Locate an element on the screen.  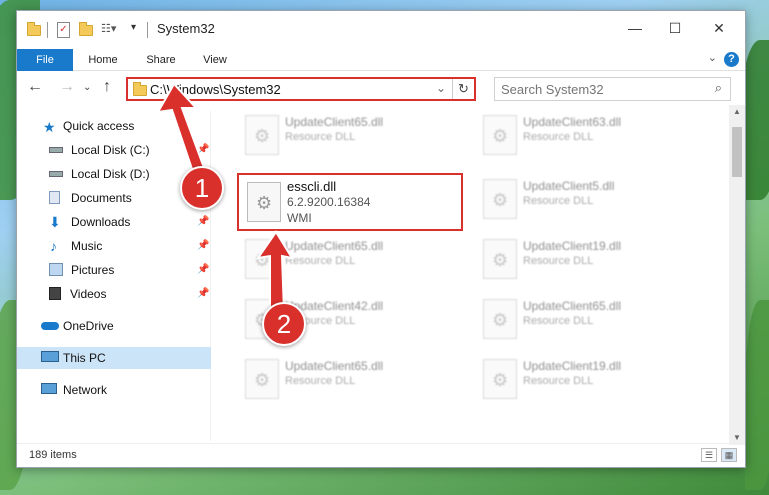
sidebar-item-label: Downloads is located at coordinates (101, 222).